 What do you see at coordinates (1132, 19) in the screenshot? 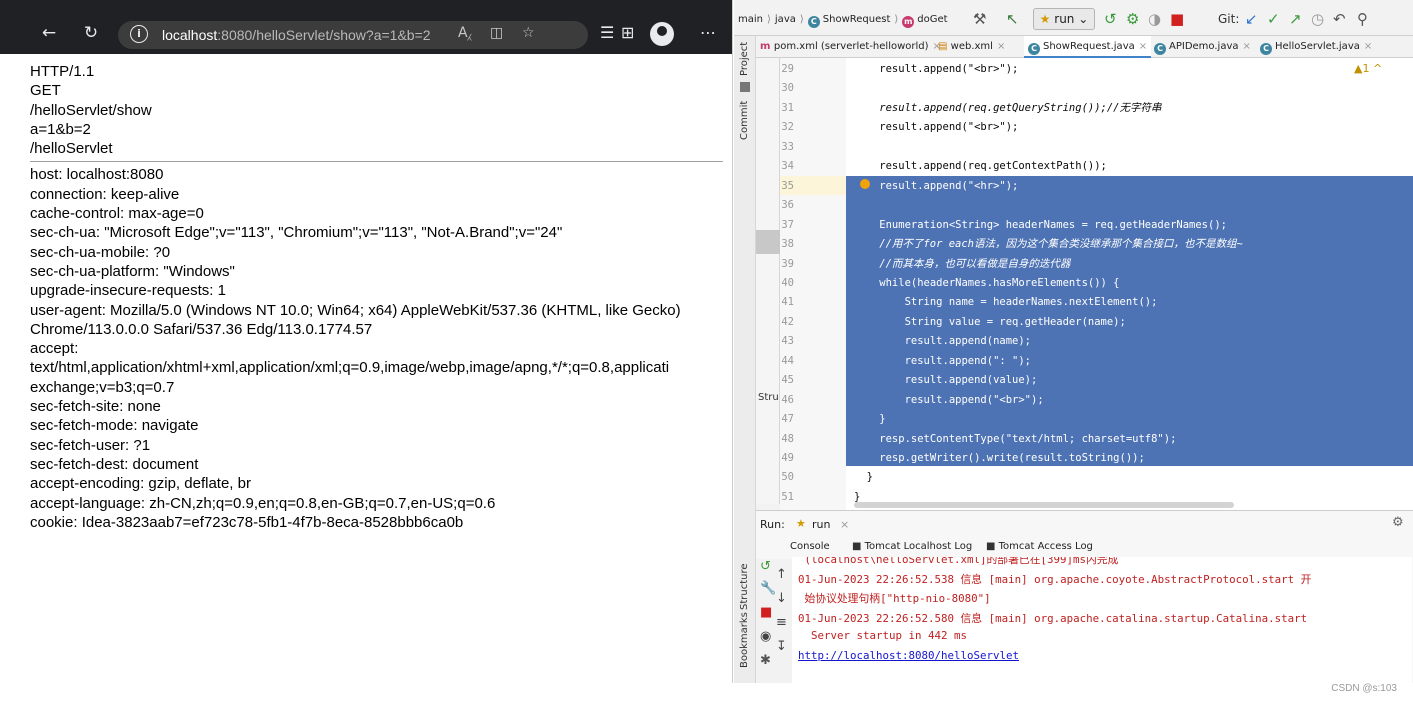
I see `debug-icon: ⚙` at bounding box center [1132, 19].